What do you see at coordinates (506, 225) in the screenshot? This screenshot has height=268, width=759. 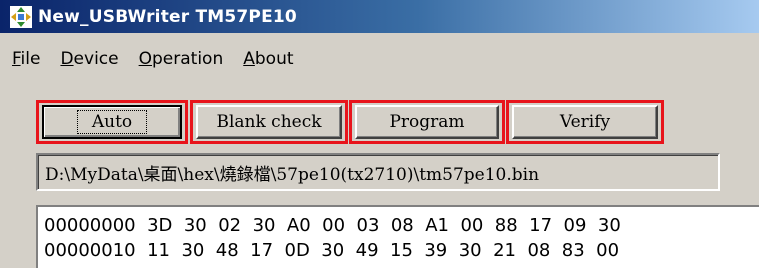 I see `hex-byte: 88` at bounding box center [506, 225].